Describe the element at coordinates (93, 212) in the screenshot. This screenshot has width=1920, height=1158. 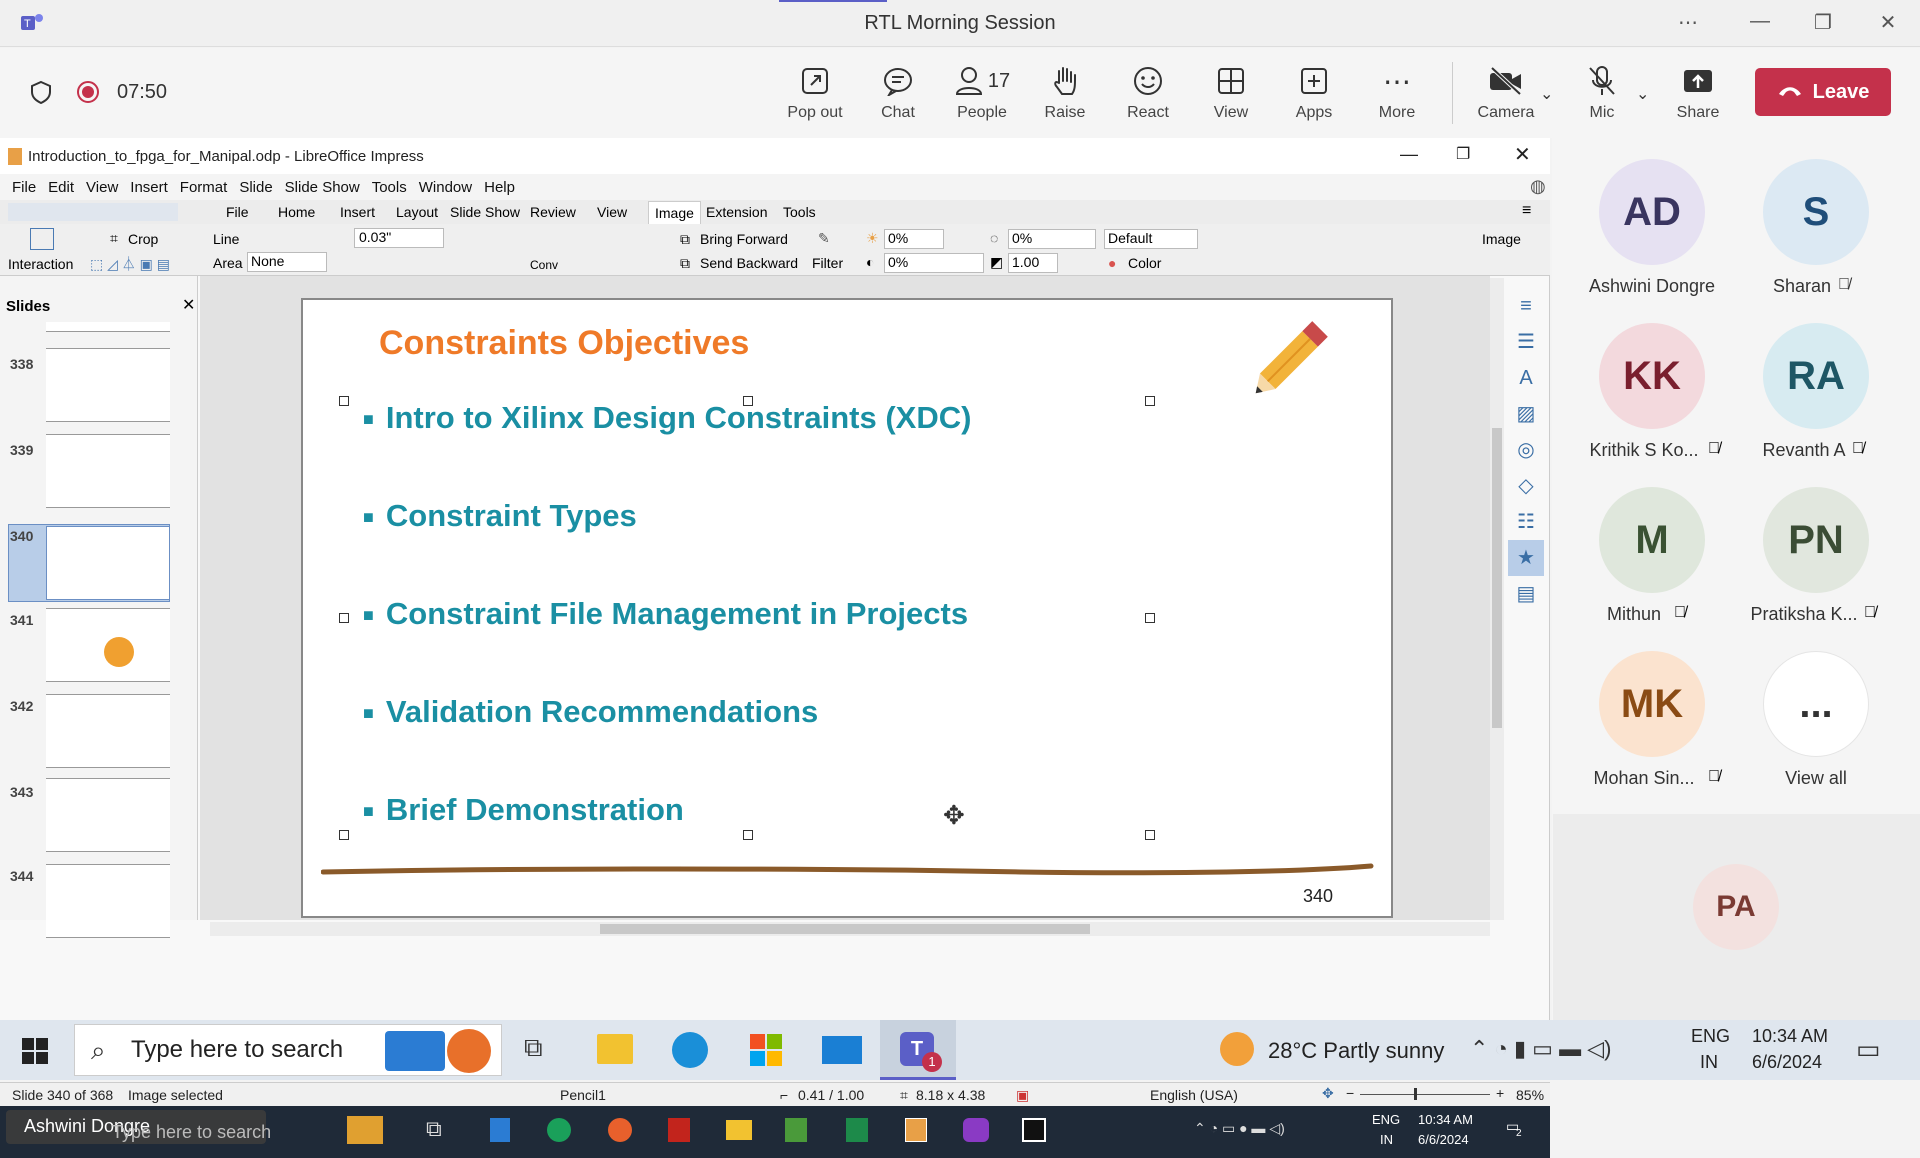
I see `quick-access-toolbar` at that location.